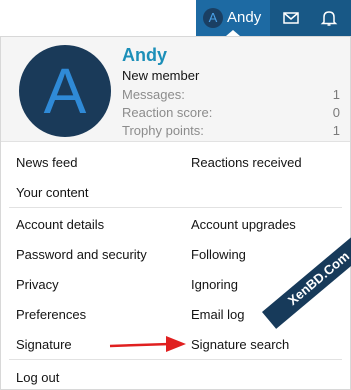 This screenshot has width=351, height=390. What do you see at coordinates (52, 192) in the screenshot?
I see `your-content-link: Your content` at bounding box center [52, 192].